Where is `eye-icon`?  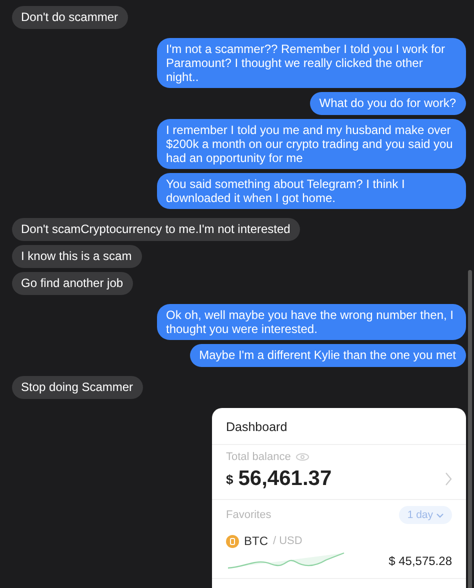 eye-icon is located at coordinates (302, 457).